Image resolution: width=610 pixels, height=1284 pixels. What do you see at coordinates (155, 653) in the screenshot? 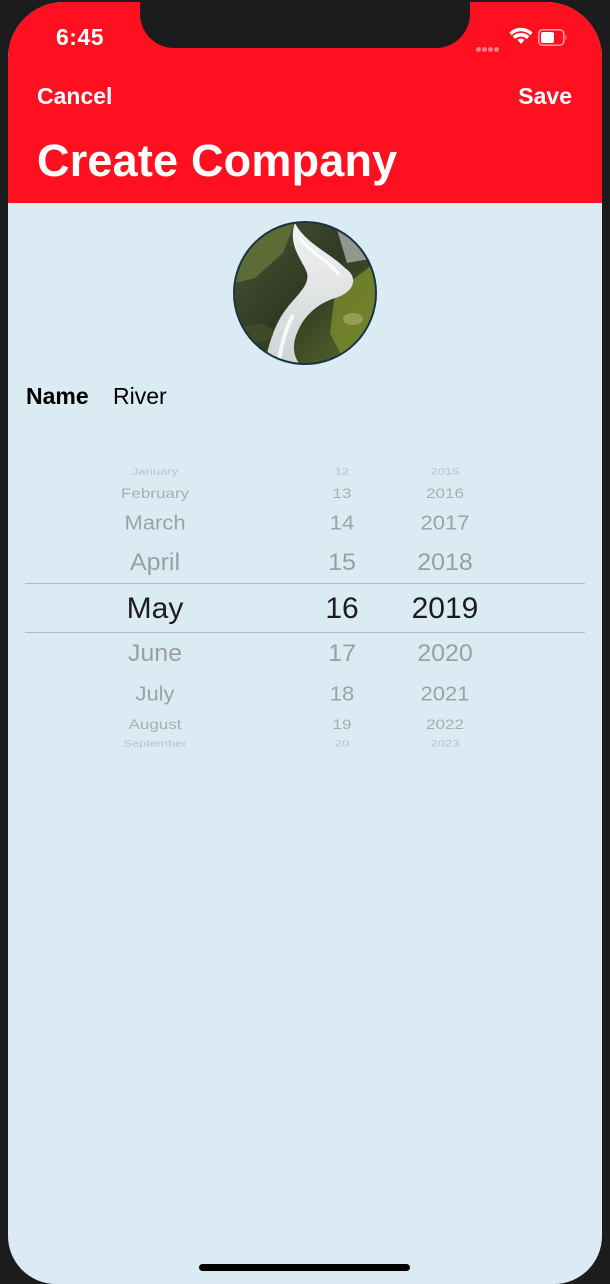
I see `month-option: June` at bounding box center [155, 653].